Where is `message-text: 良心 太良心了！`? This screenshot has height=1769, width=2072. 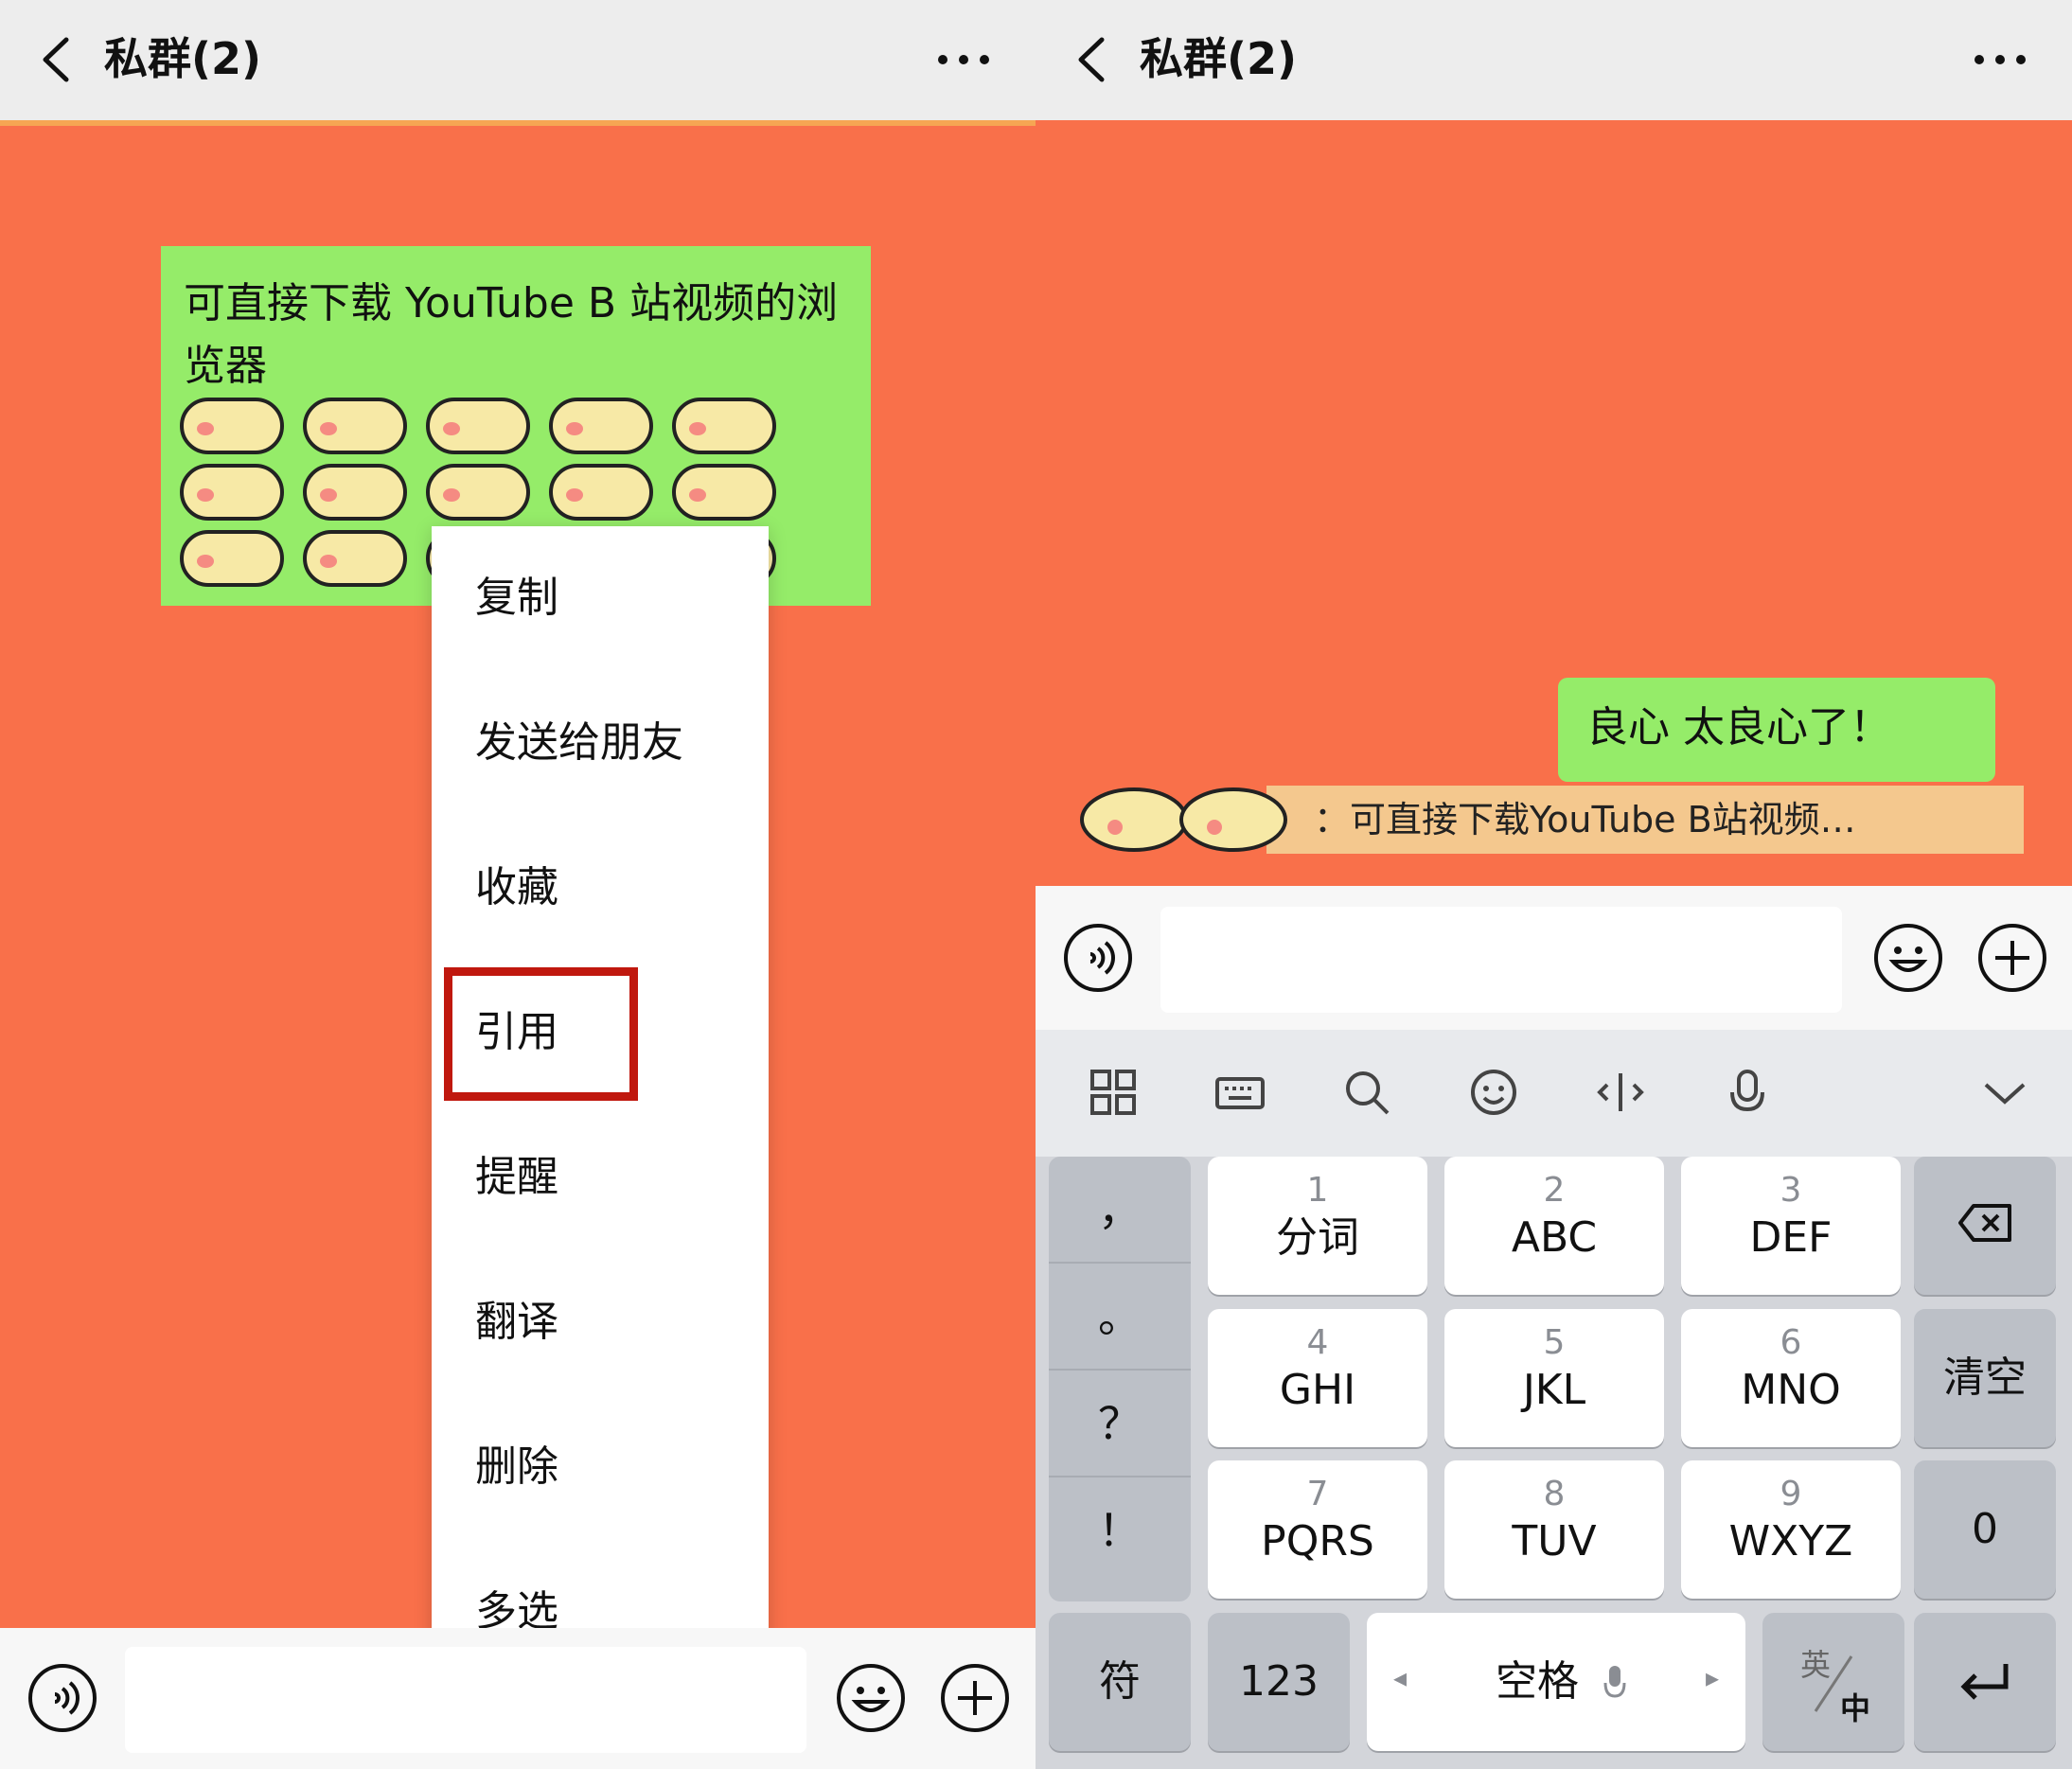
message-text: 良心 太良心了！ is located at coordinates (1738, 727).